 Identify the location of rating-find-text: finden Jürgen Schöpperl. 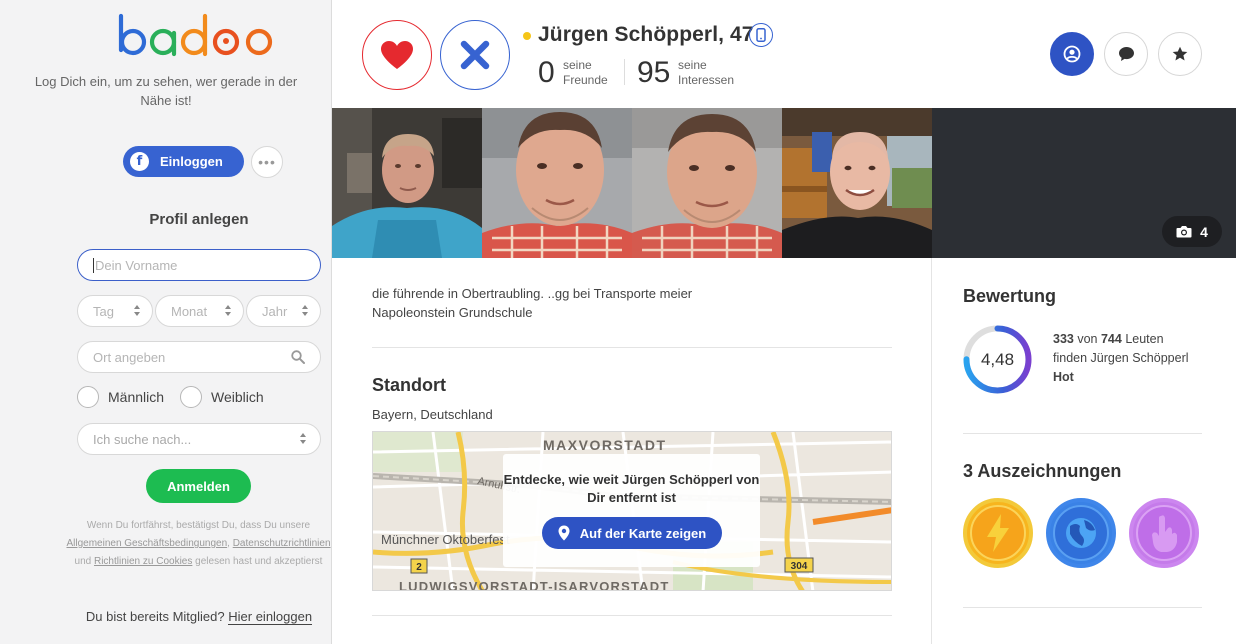
(1121, 358).